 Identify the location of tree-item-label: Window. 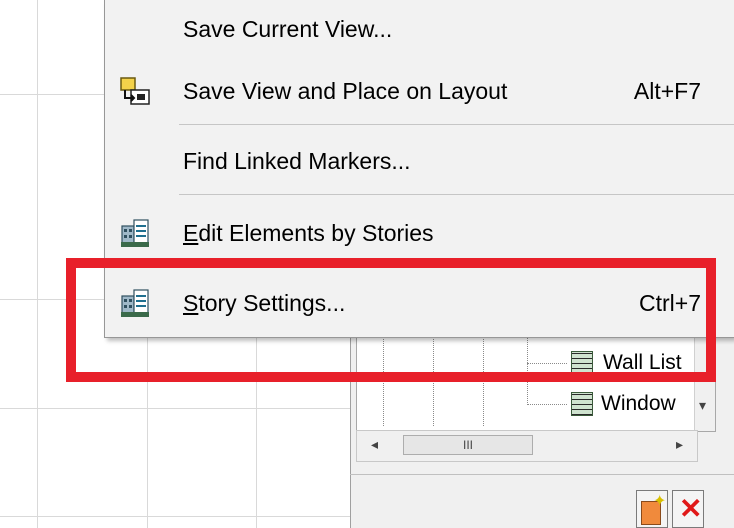
(638, 403).